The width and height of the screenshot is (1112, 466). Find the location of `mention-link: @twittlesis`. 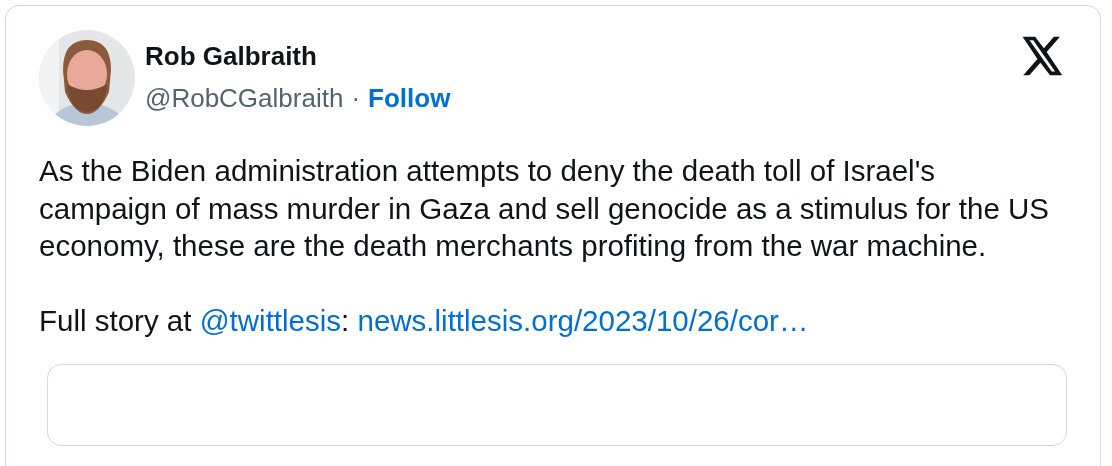

mention-link: @twittlesis is located at coordinates (270, 320).